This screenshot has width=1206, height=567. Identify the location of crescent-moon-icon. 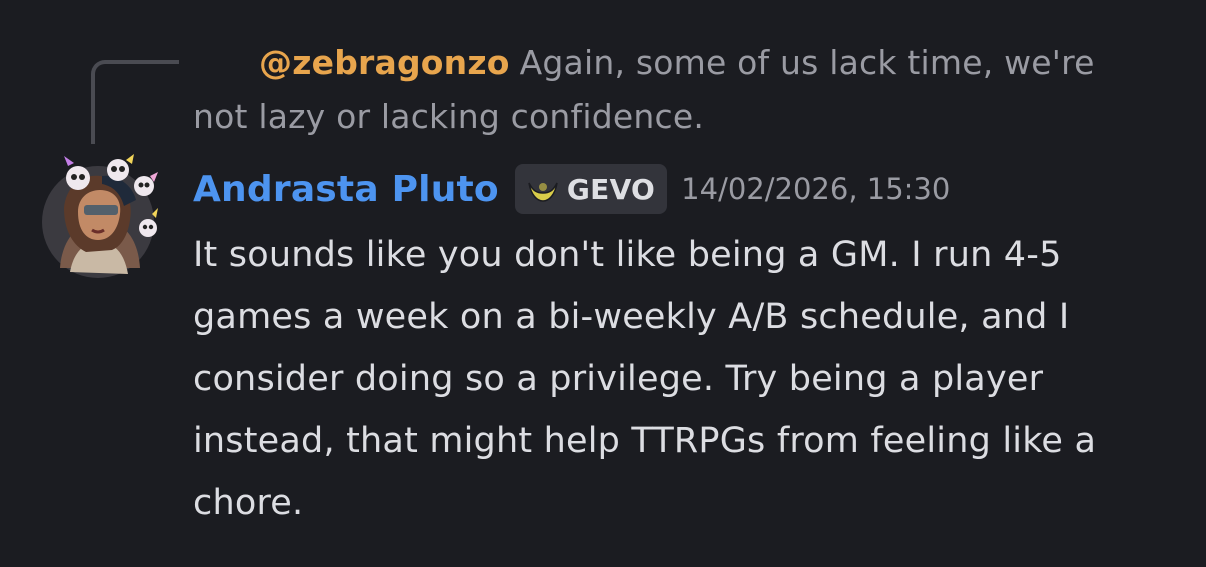
(543, 192).